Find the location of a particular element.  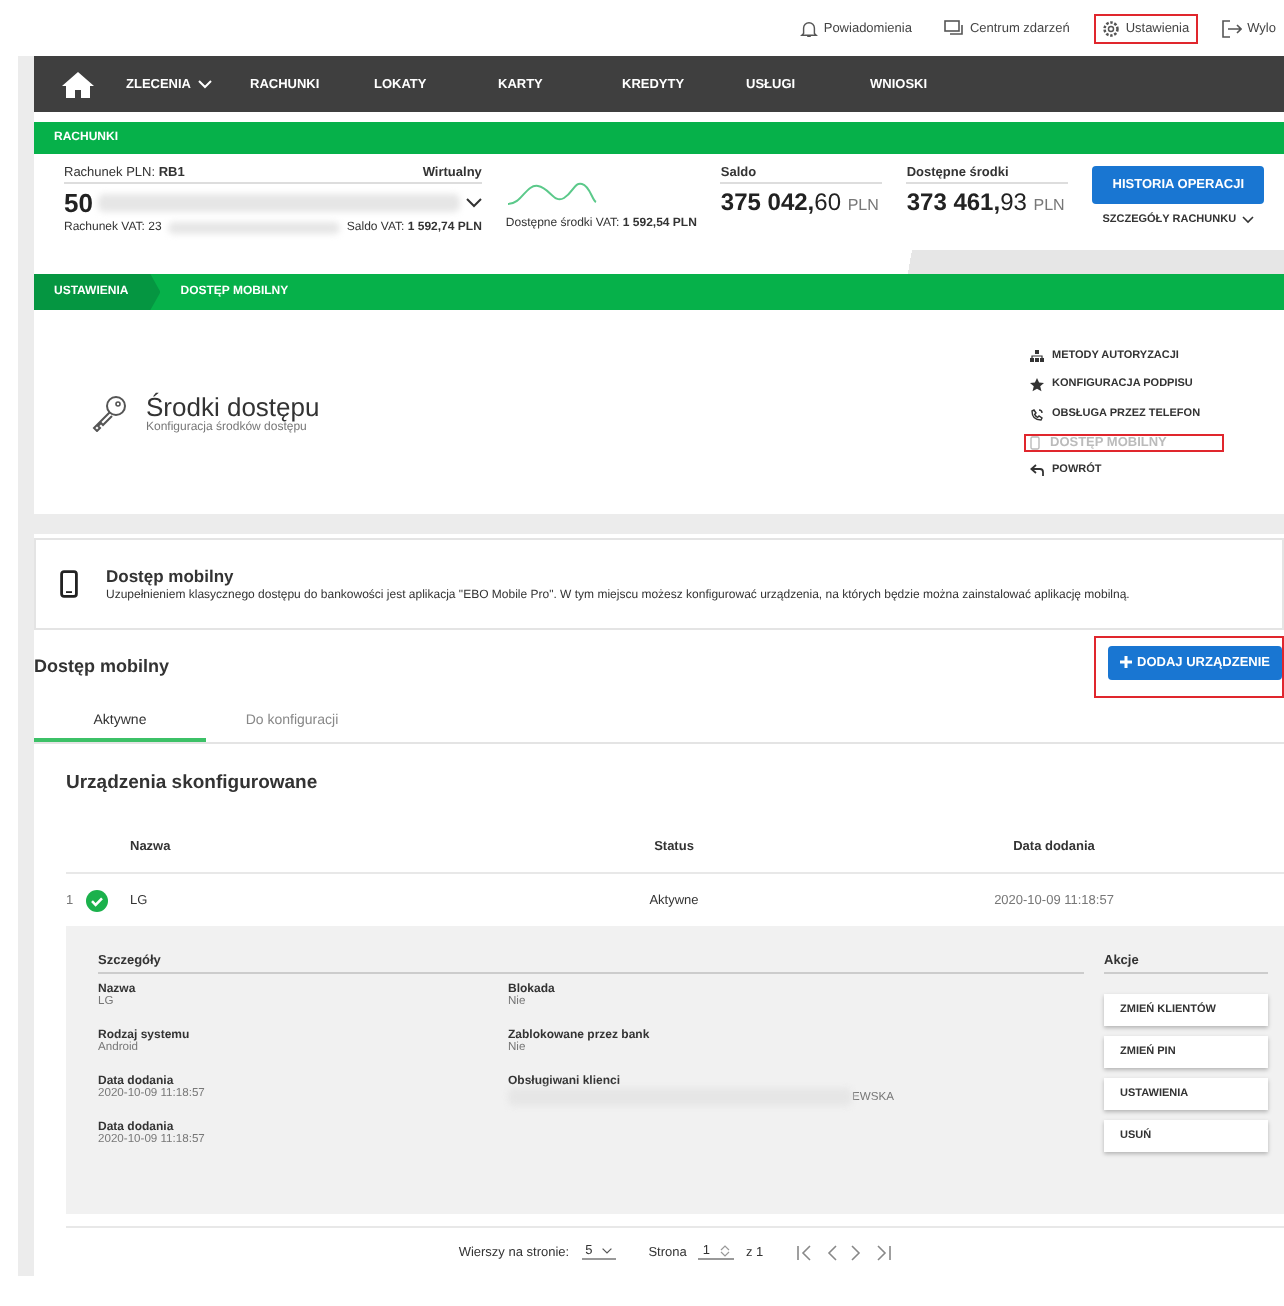

balance-amount: 375 042,60 PLN is located at coordinates (800, 202).